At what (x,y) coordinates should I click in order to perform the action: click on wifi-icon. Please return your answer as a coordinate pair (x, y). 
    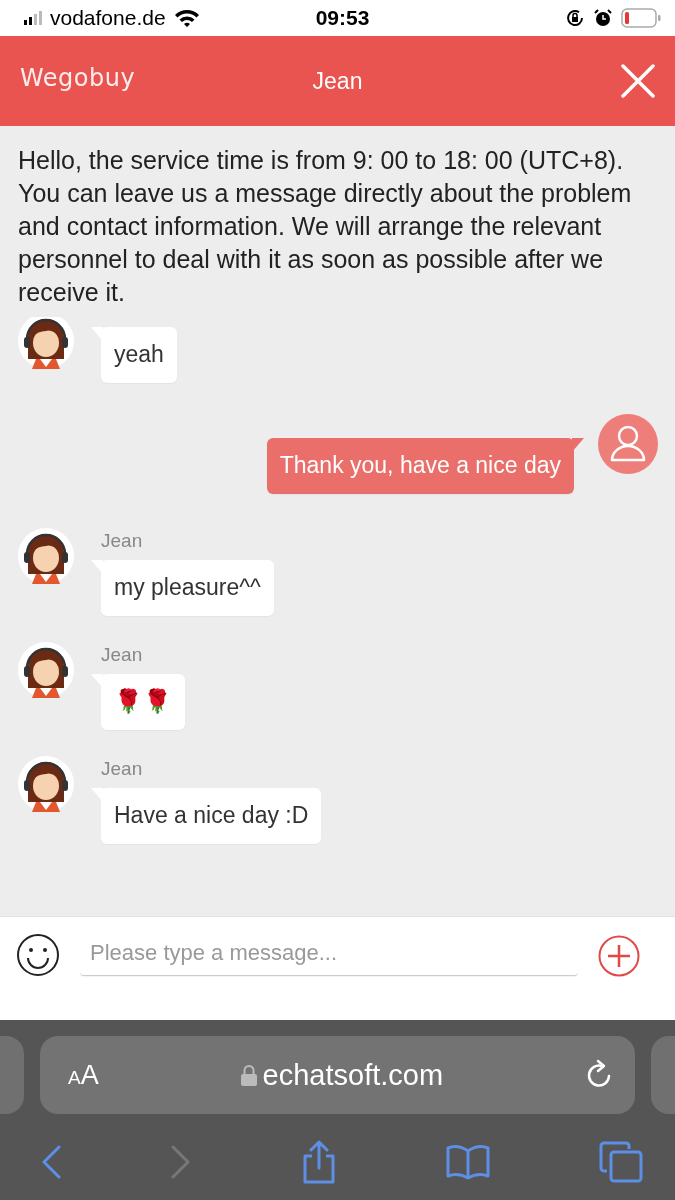
    Looking at the image, I should click on (186, 18).